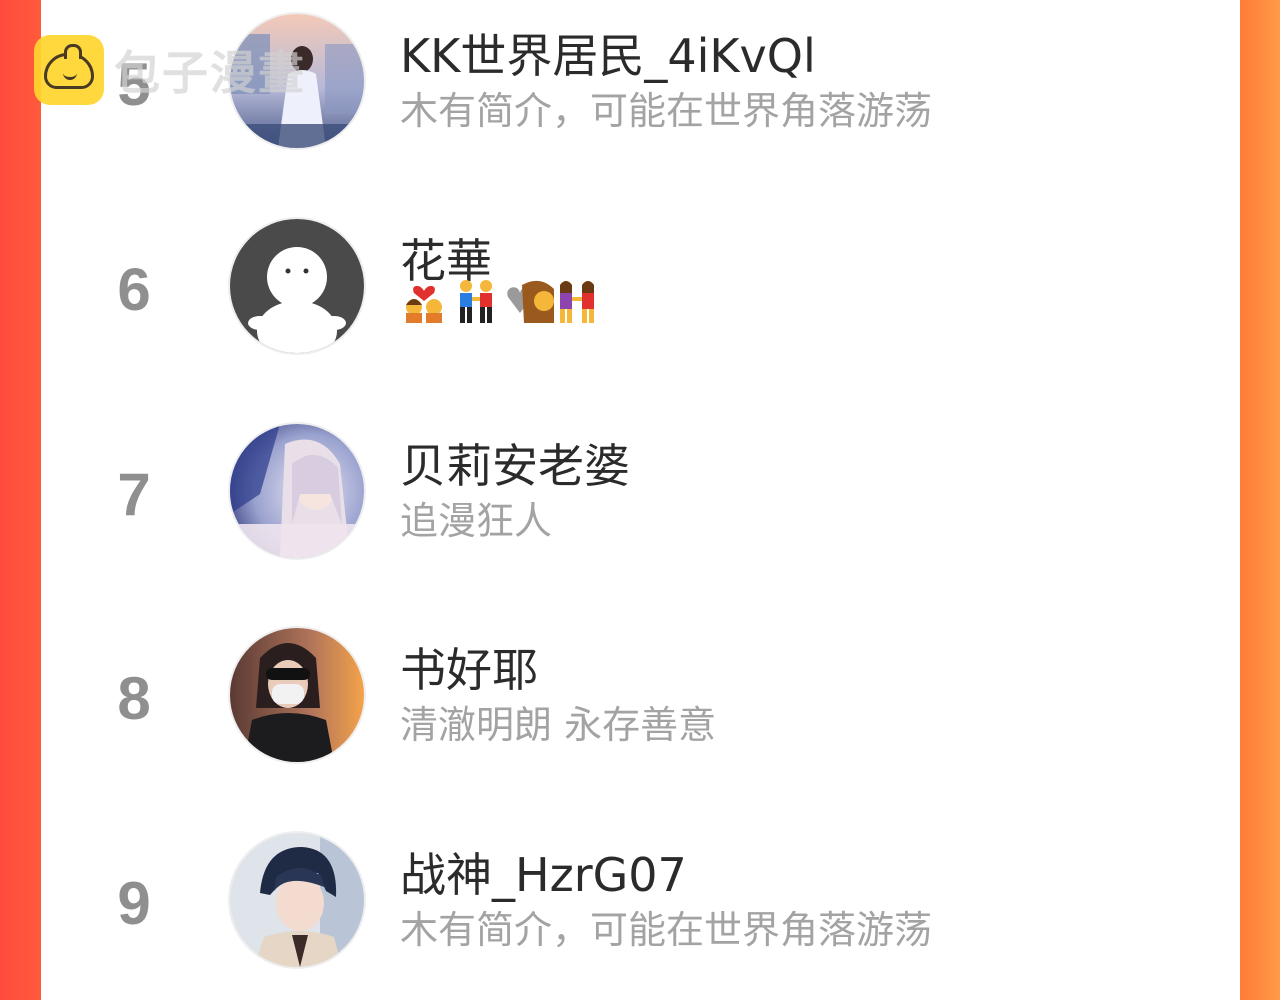 The height and width of the screenshot is (1000, 1280). Describe the element at coordinates (134, 698) in the screenshot. I see `rank-number: 8` at that location.